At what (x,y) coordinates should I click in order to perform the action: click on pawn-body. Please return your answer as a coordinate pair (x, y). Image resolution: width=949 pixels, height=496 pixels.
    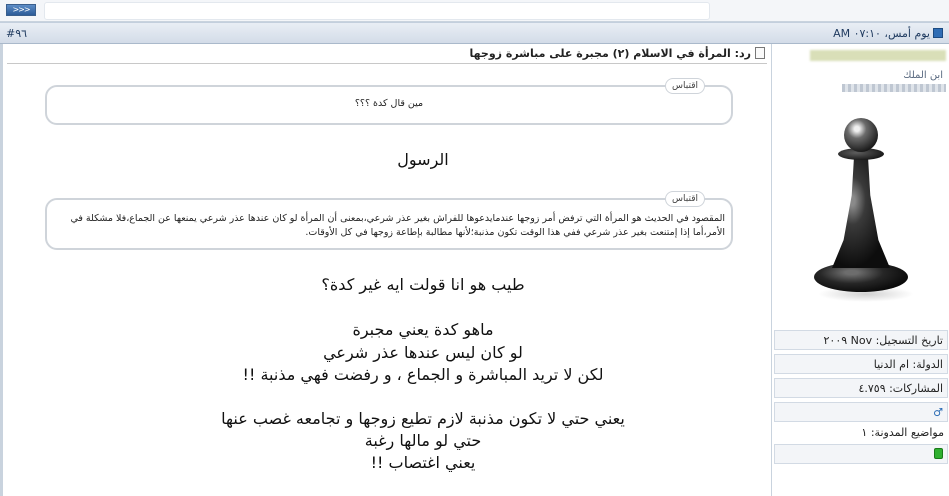
    Looking at the image, I should click on (861, 212).